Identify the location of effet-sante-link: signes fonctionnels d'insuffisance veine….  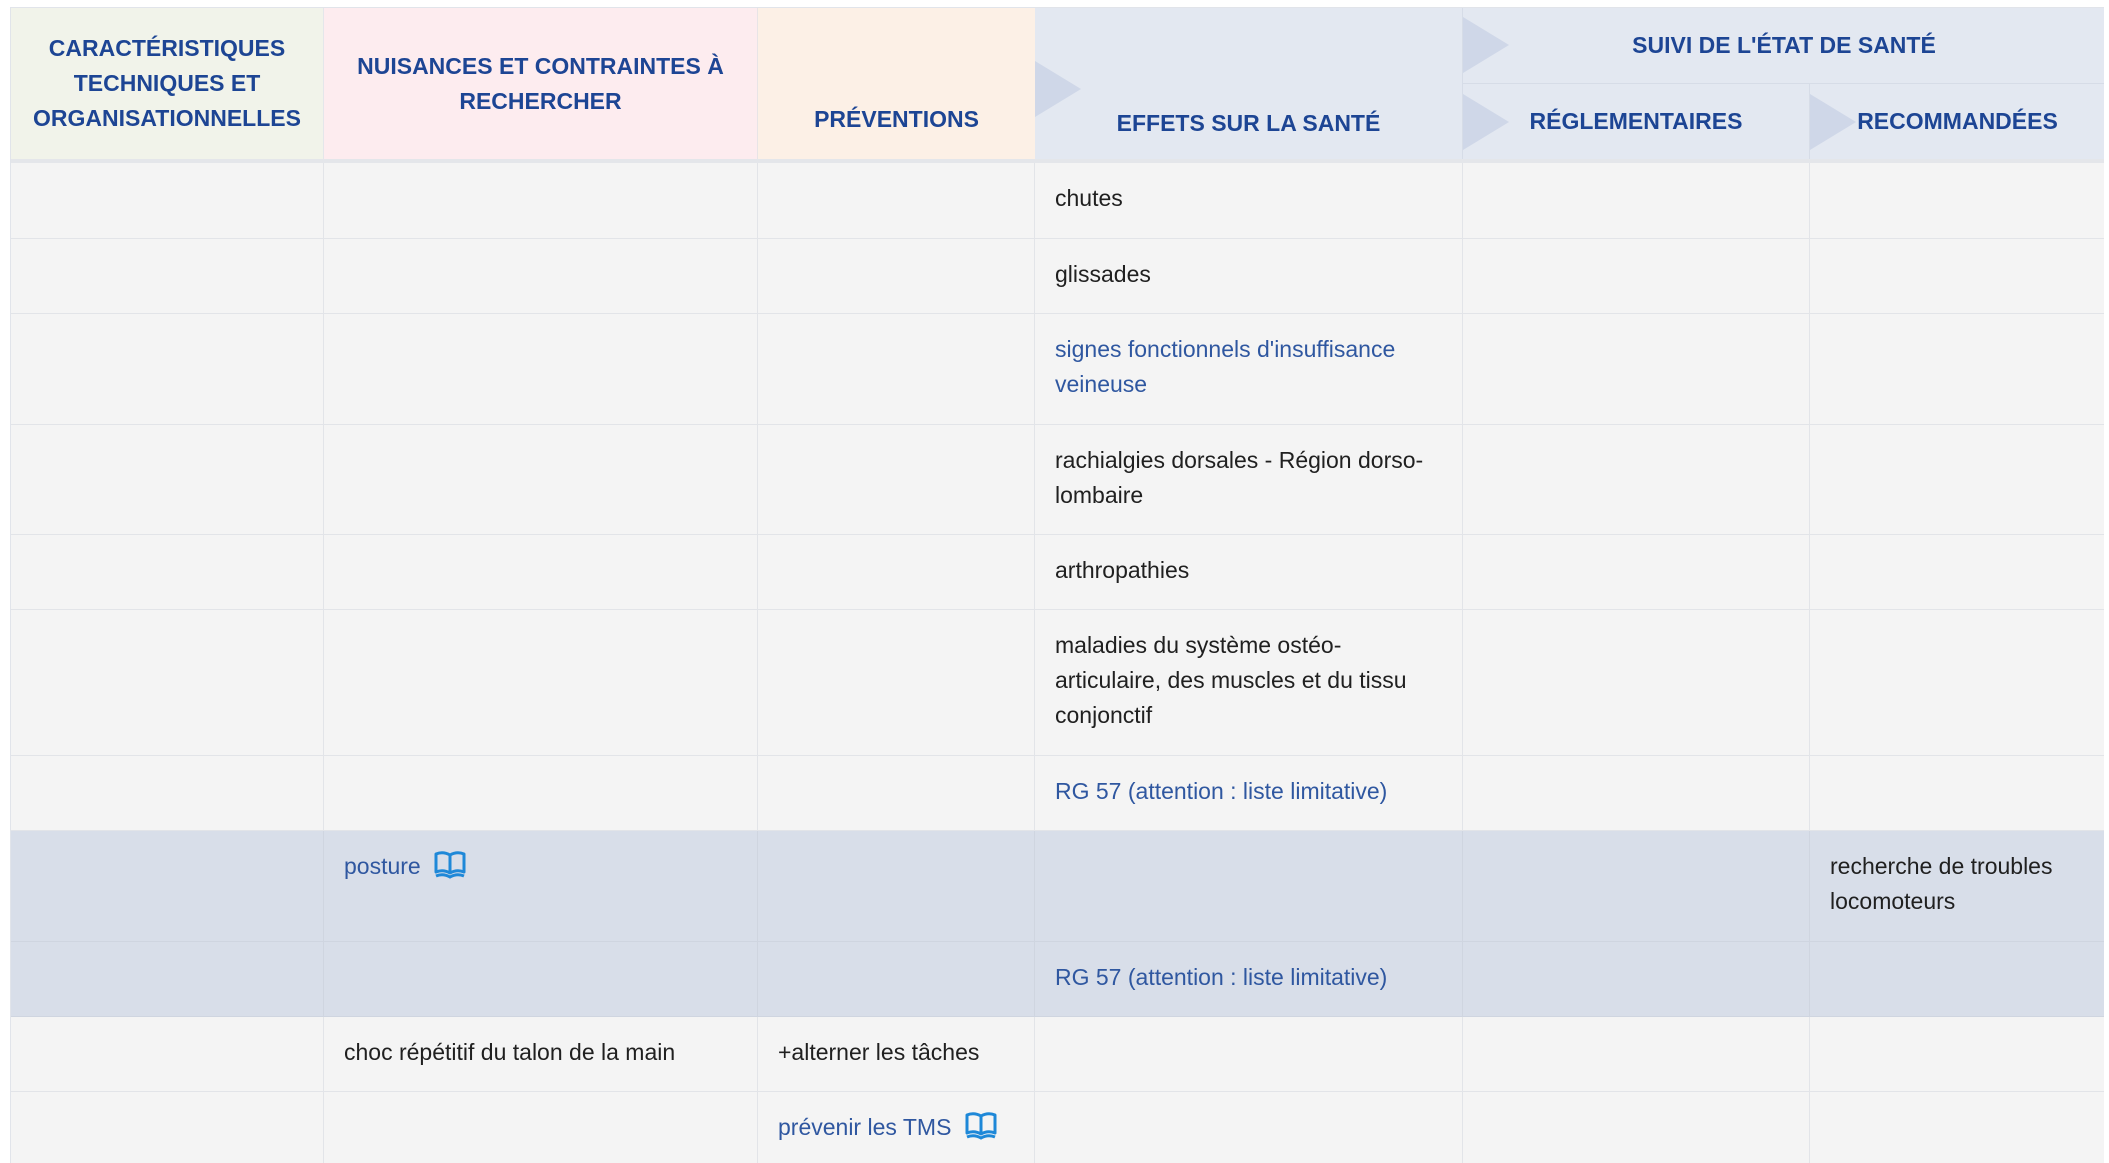
(1225, 366).